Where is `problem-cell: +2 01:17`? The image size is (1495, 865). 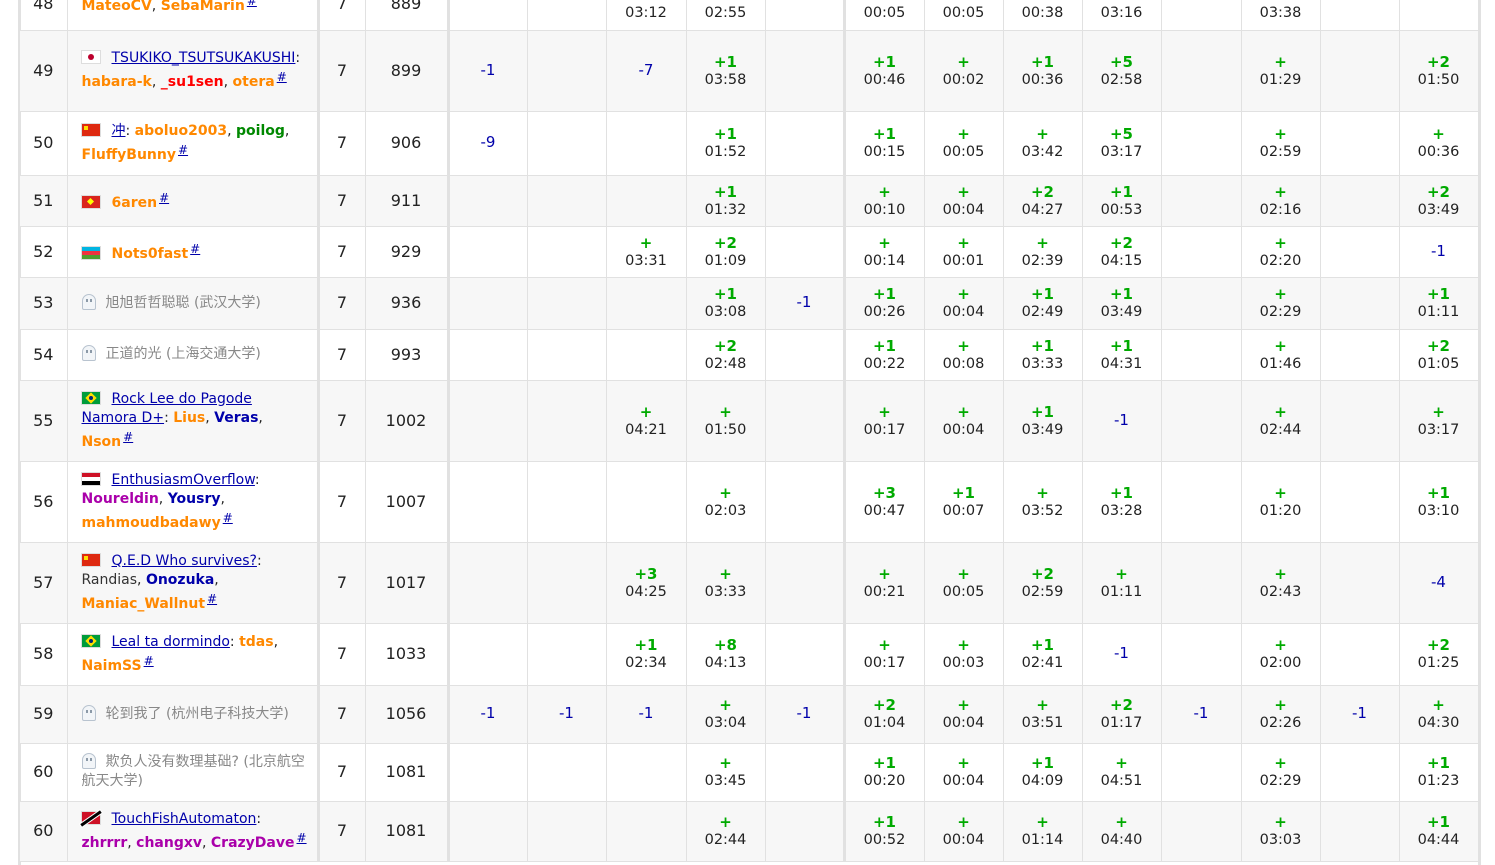
problem-cell: +2 01:17 is located at coordinates (1122, 714).